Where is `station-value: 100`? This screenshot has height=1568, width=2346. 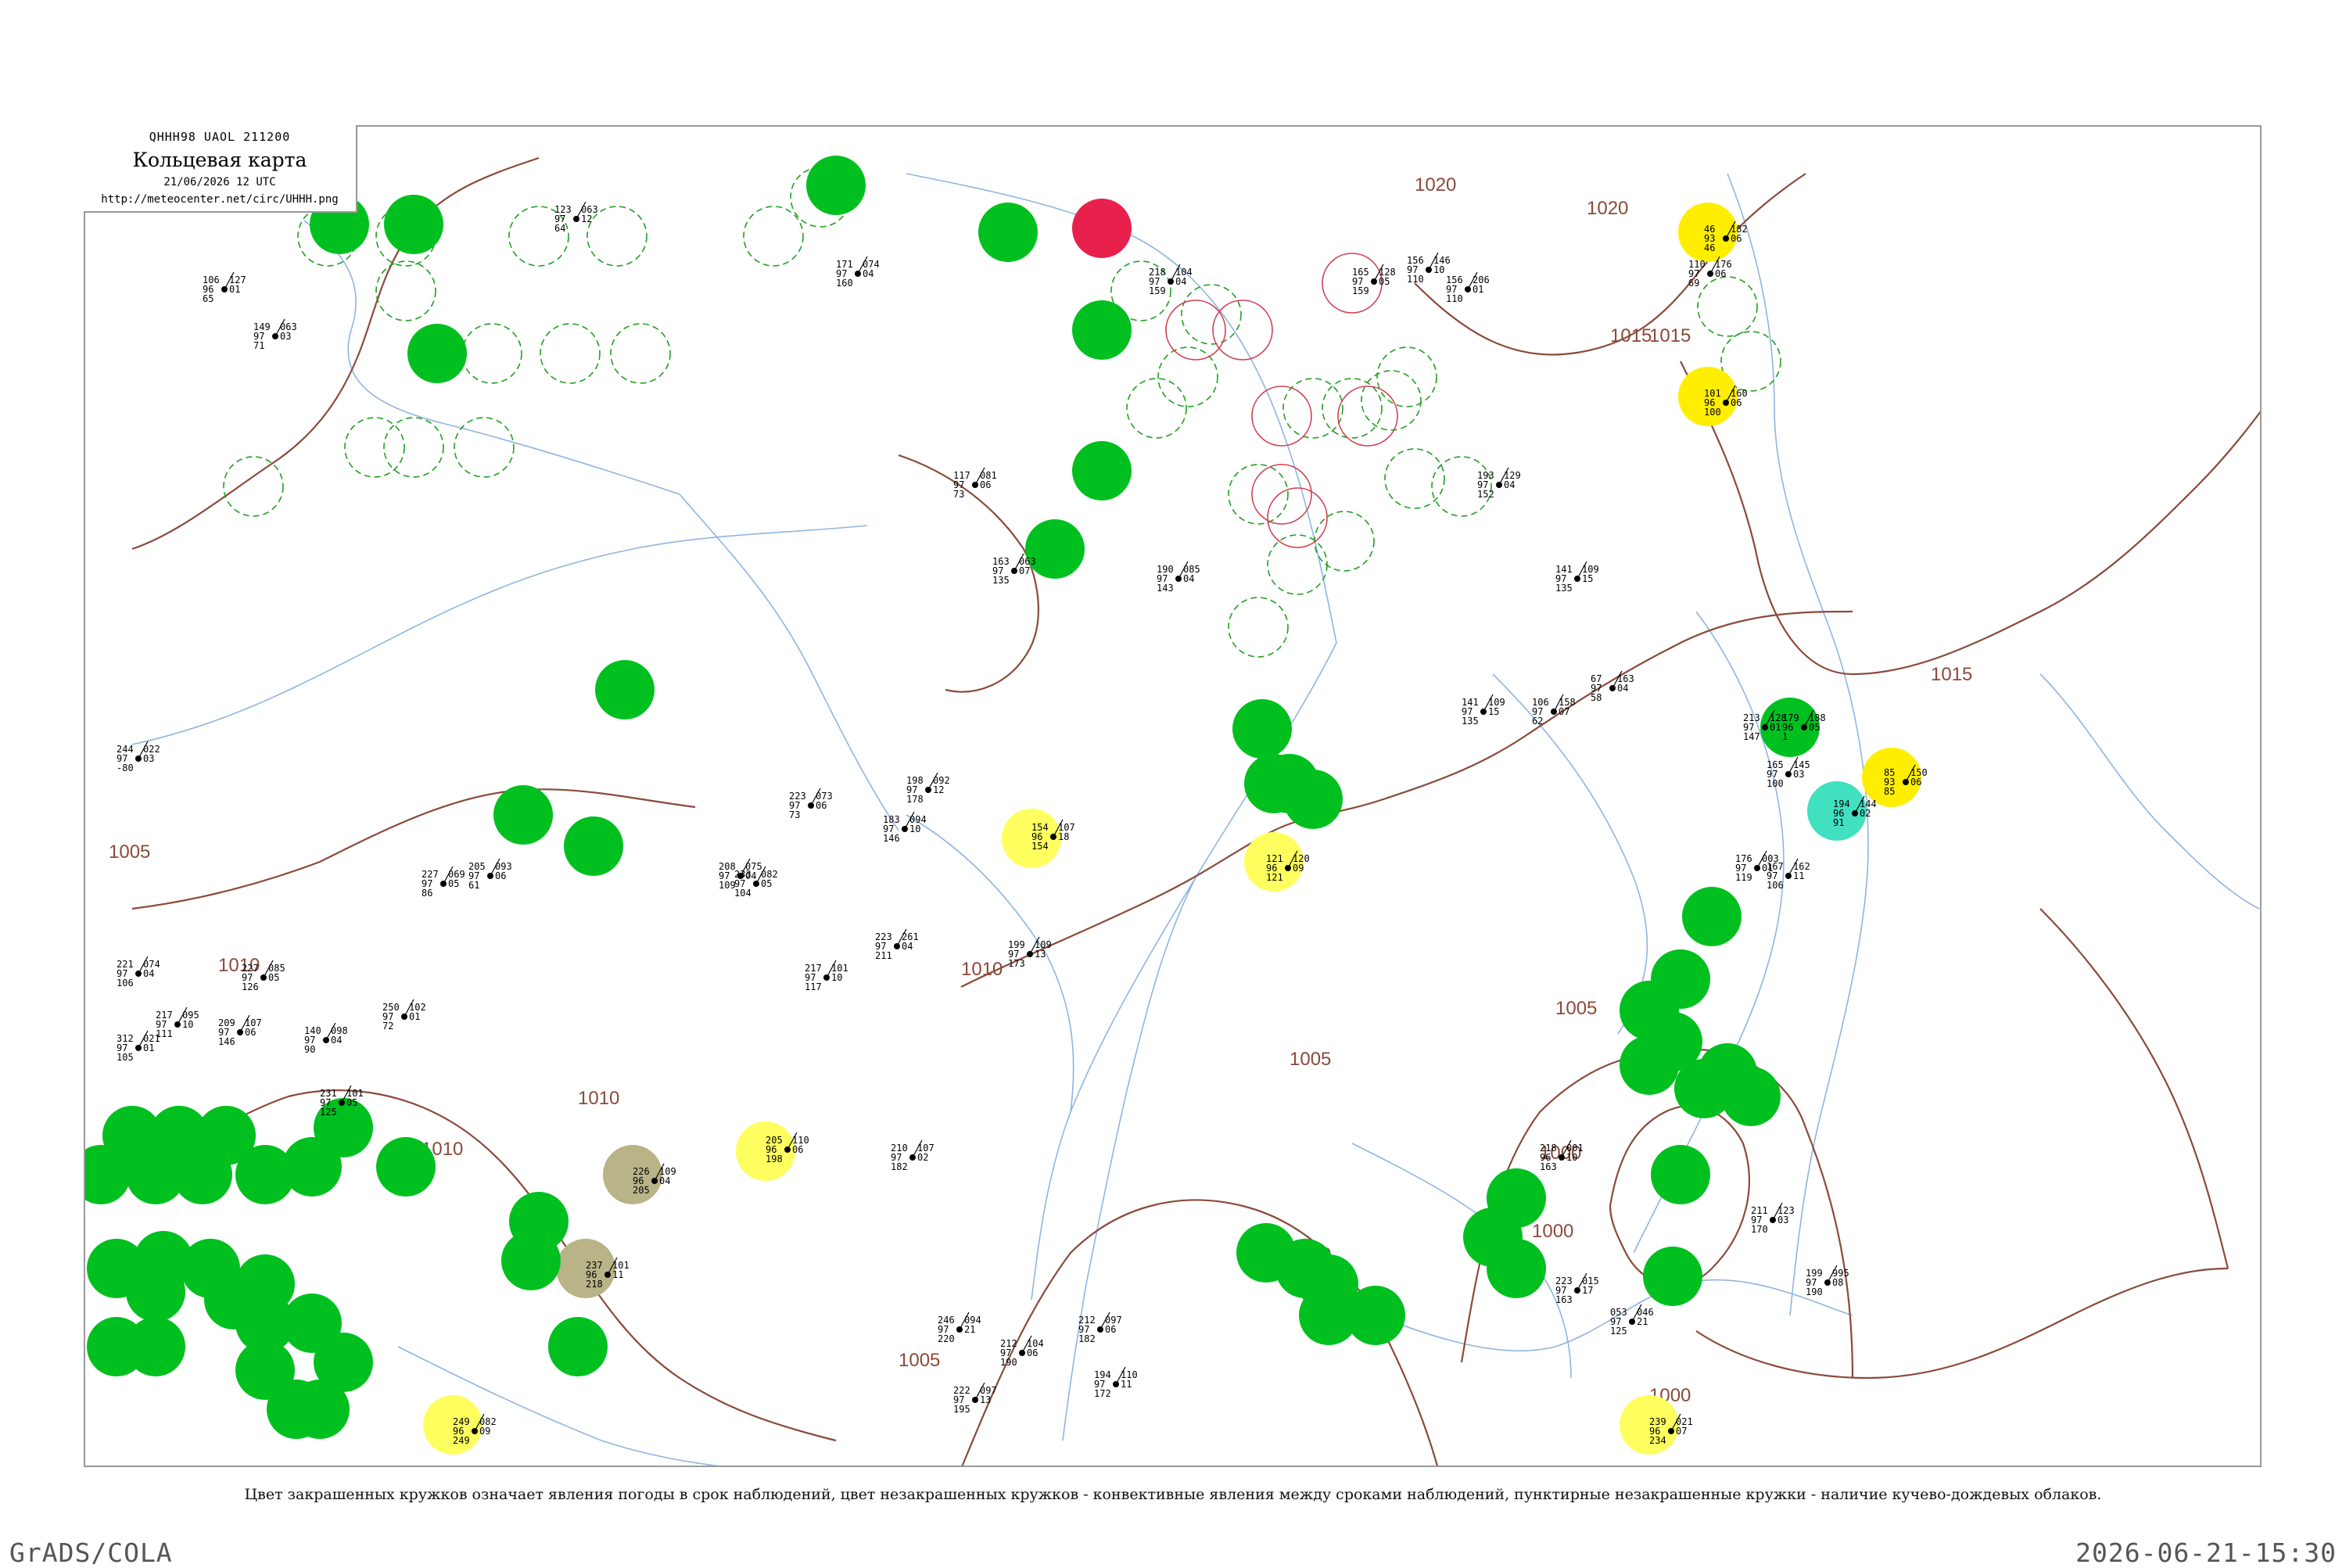 station-value: 100 is located at coordinates (1776, 783).